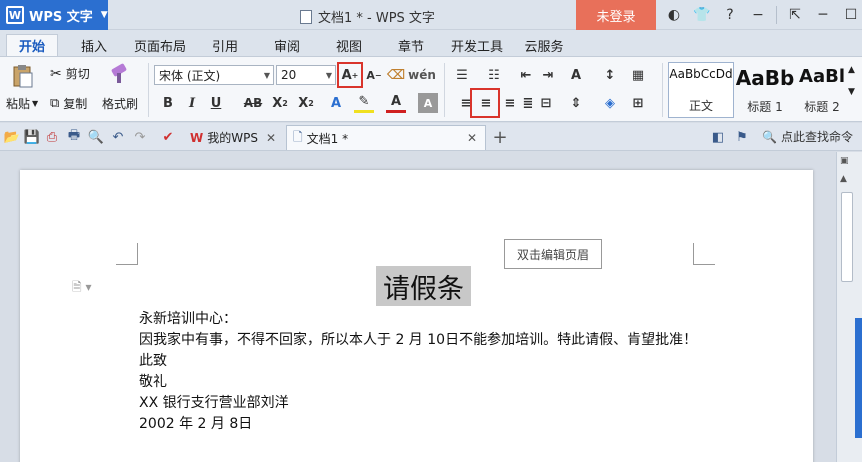 This screenshot has width=862, height=462. Describe the element at coordinates (214, 75) in the screenshot. I see `font-name-combo: 宋体 (正文) ▼` at that location.